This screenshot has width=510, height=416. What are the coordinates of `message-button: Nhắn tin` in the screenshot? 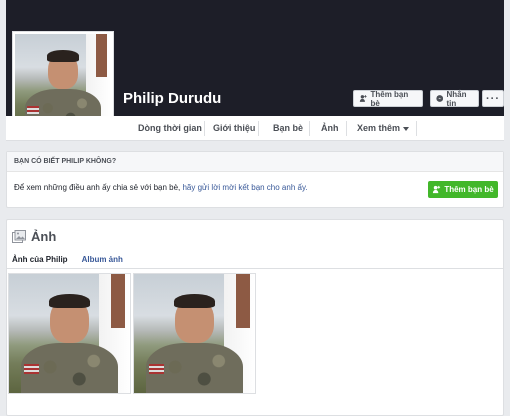 It's located at (454, 98).